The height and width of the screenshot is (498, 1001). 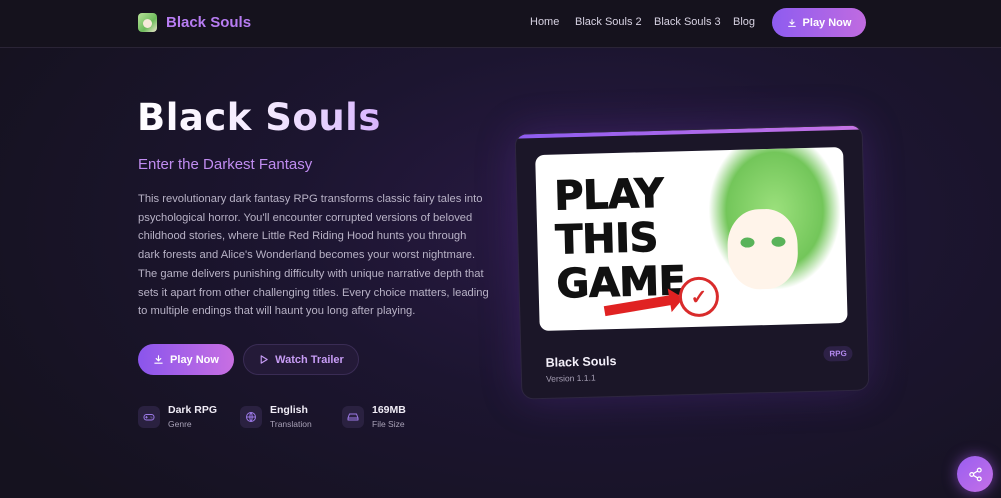 I want to click on card-accent-bar, so click(x=688, y=132).